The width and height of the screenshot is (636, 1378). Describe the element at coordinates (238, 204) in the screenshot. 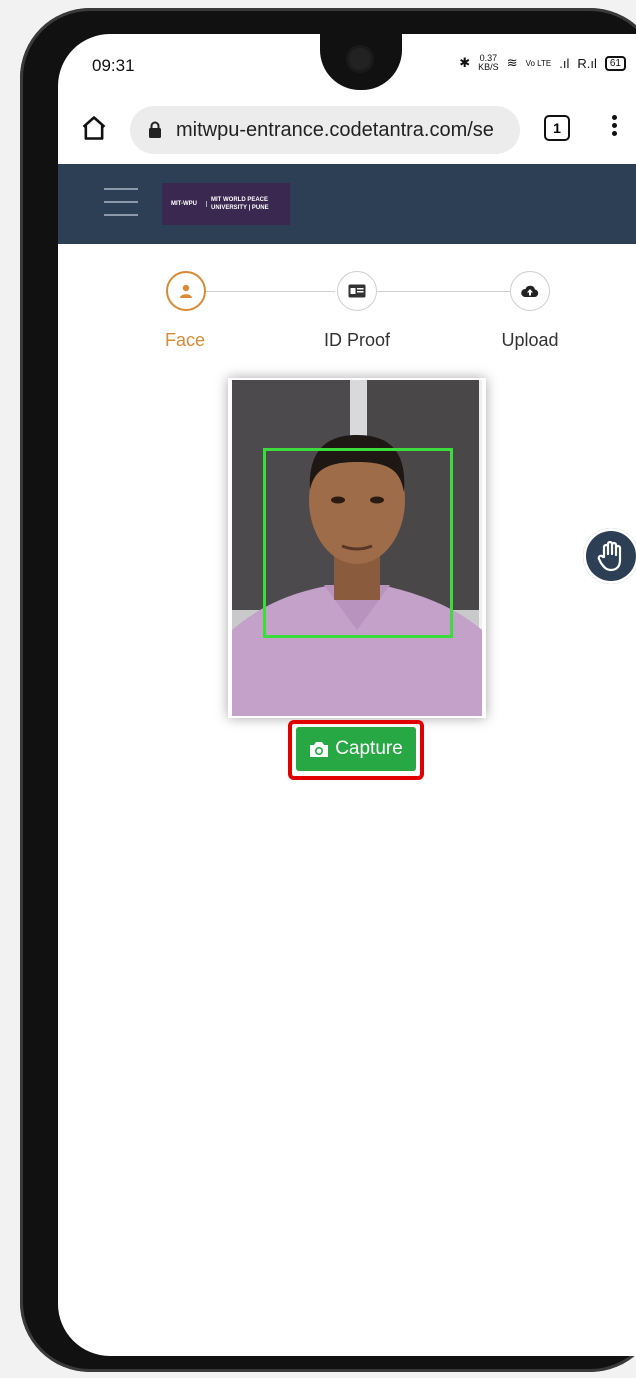

I see `logo-right-text: MIT WORLD PEACE UNIVERSITY | PUNE` at that location.